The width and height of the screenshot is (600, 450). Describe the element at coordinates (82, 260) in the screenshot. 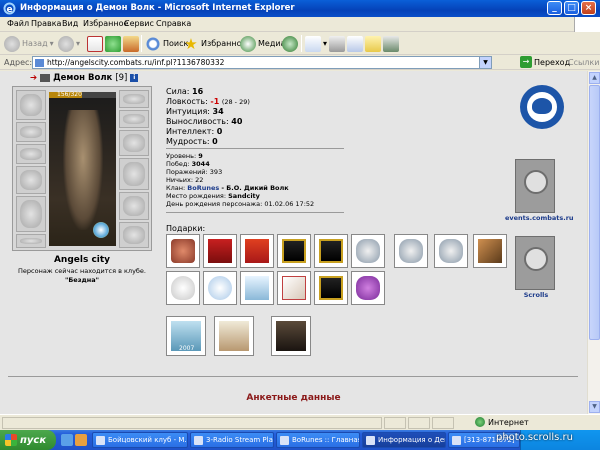

I see `city-name: Angels city` at that location.